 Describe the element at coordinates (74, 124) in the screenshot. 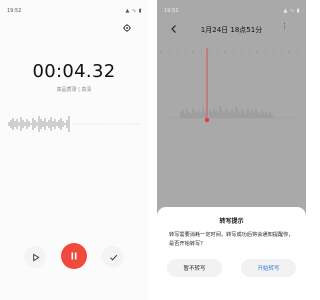

I see `recording-waveform` at that location.